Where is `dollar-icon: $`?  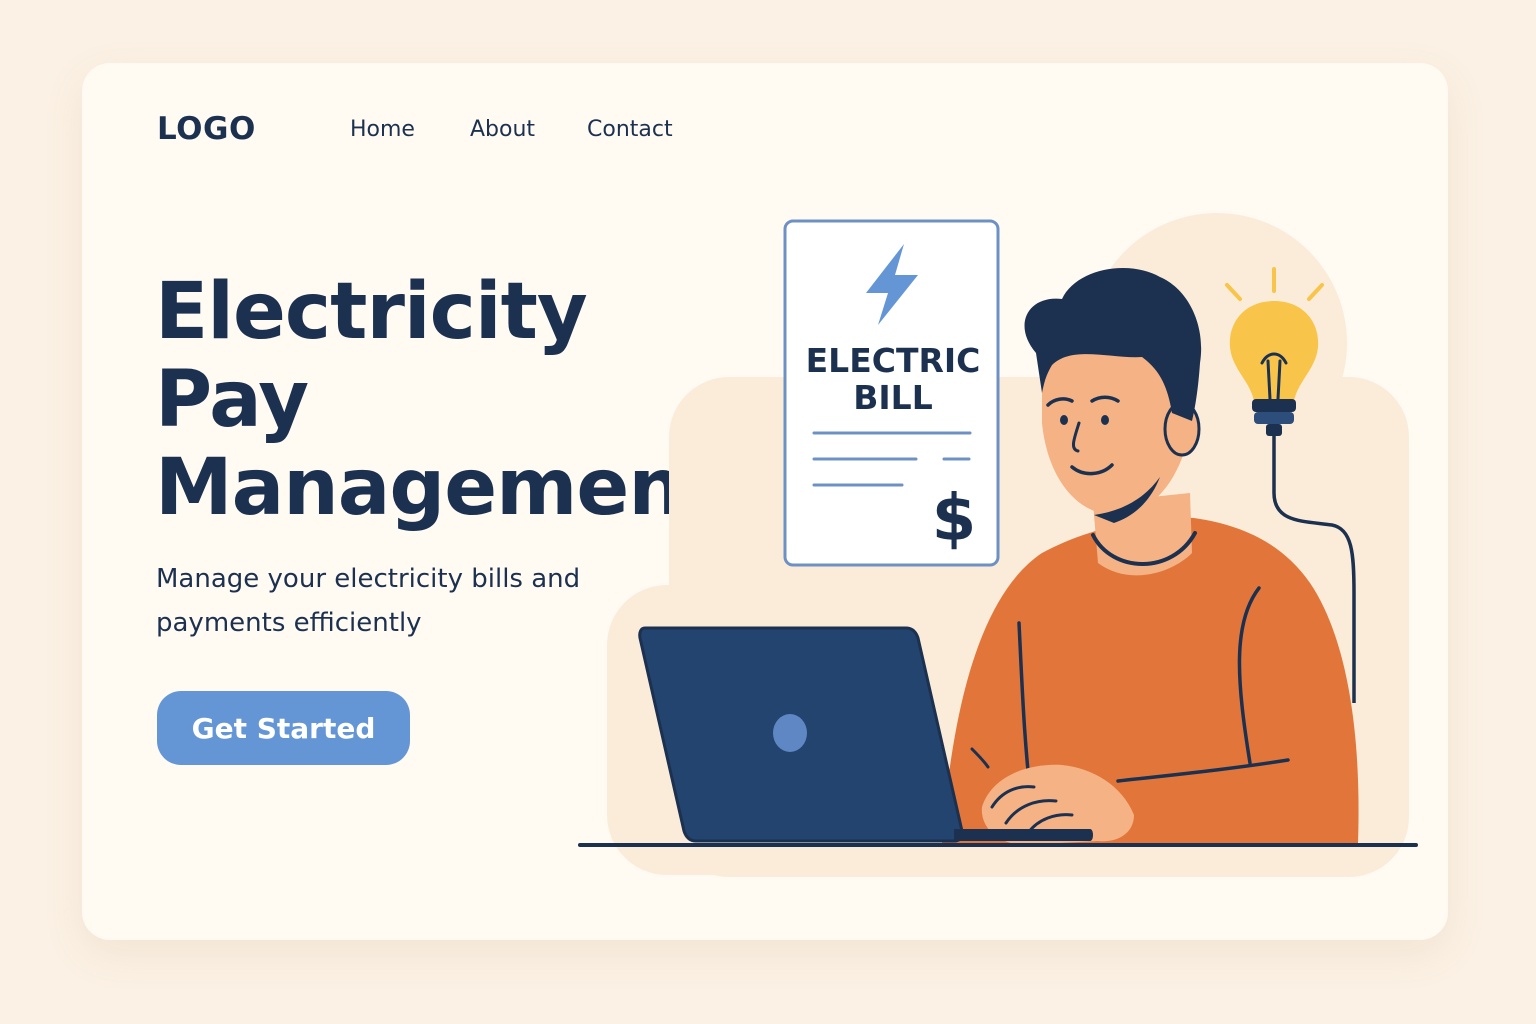 dollar-icon: $ is located at coordinates (954, 519).